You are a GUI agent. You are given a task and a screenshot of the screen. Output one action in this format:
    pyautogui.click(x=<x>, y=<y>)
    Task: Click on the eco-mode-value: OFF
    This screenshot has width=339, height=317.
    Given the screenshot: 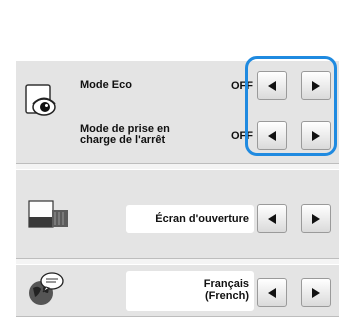 What is the action you would take?
    pyautogui.click(x=242, y=86)
    